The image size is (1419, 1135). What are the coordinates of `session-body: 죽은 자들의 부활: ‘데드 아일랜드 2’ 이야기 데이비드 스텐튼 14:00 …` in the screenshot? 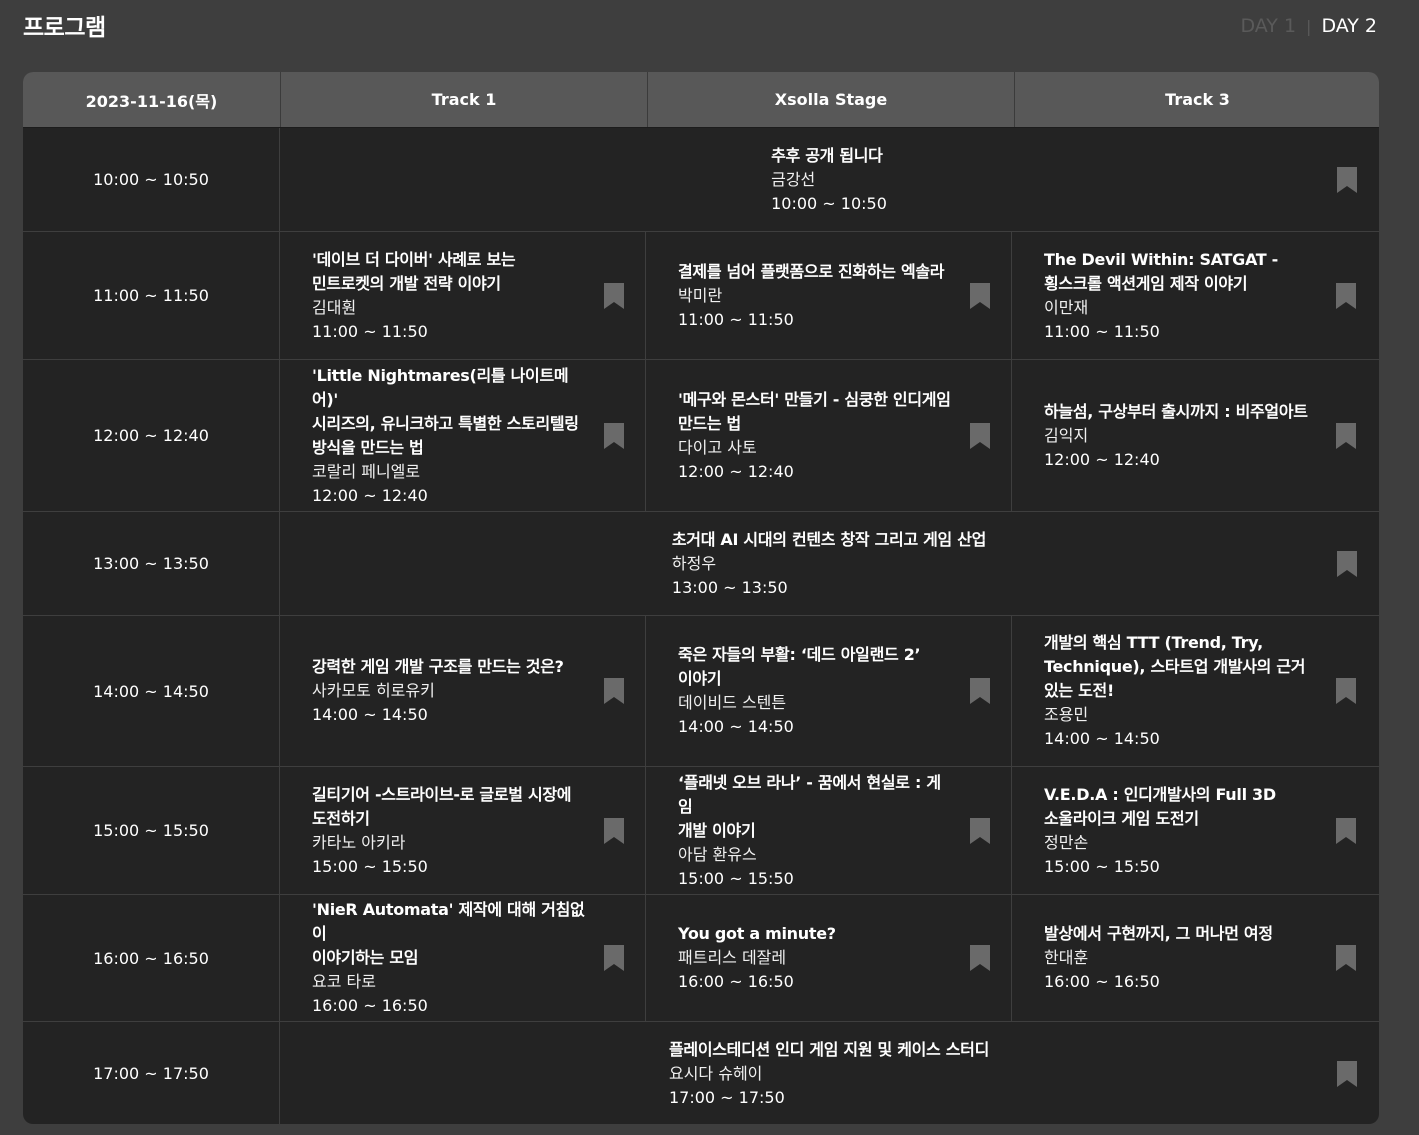 It's located at (799, 691).